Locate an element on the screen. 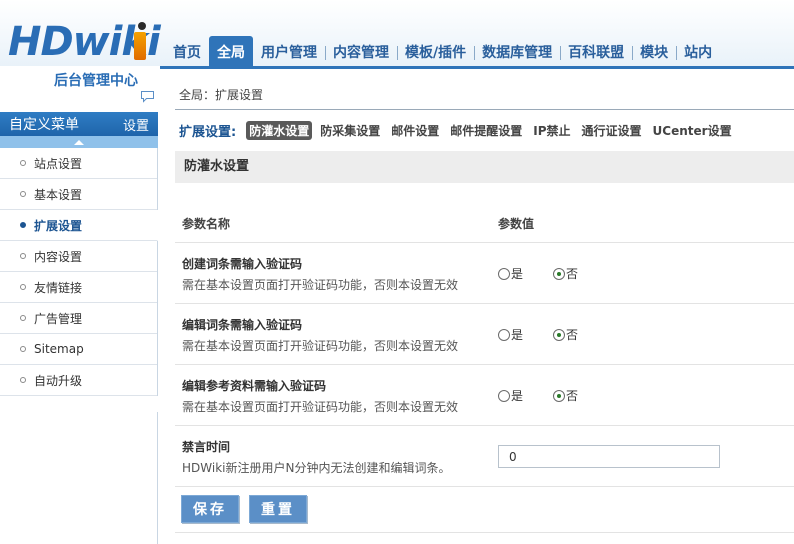 This screenshot has height=544, width=794. tab-passport: 通行证设置 is located at coordinates (612, 130).